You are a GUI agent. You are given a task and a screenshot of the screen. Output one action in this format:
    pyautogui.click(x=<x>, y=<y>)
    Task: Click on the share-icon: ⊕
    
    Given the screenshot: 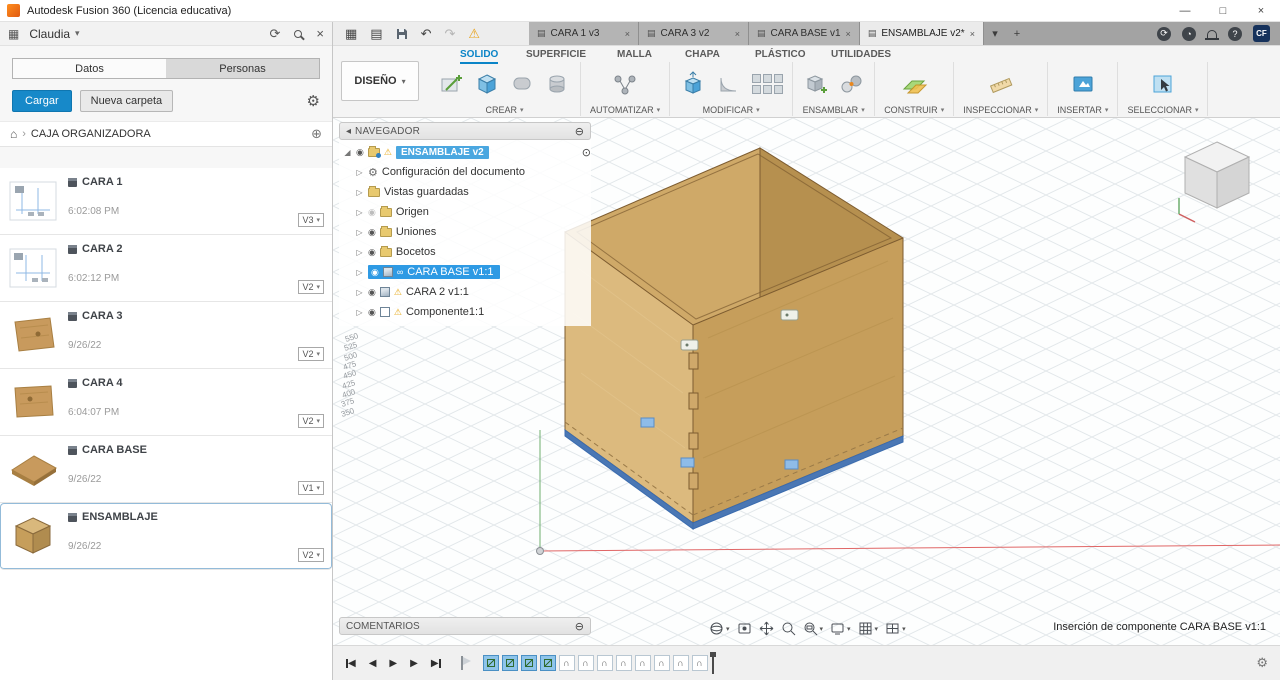 What is the action you would take?
    pyautogui.click(x=316, y=134)
    